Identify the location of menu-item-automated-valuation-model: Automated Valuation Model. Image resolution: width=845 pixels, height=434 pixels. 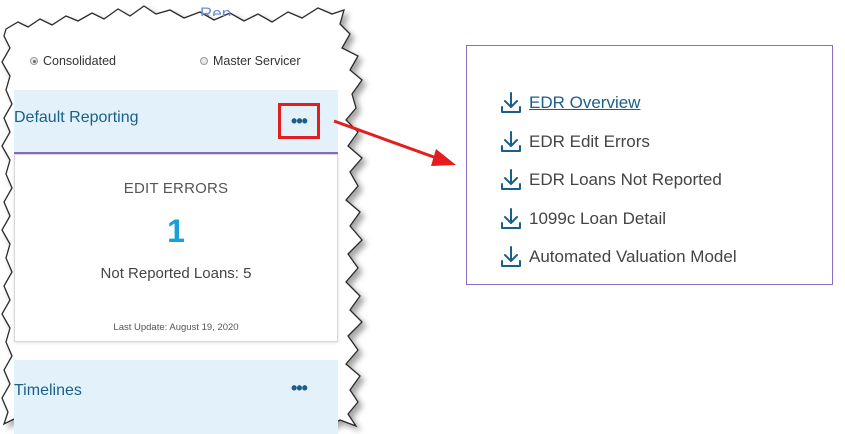
(618, 257).